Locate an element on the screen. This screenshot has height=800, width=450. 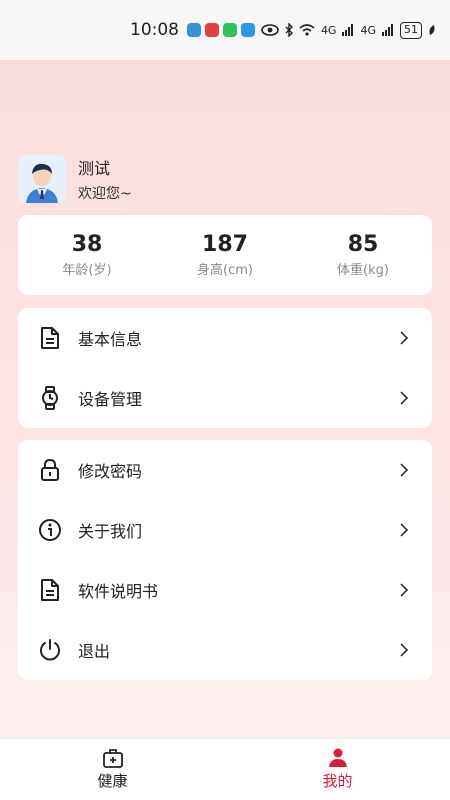
leaf-icon is located at coordinates (432, 30).